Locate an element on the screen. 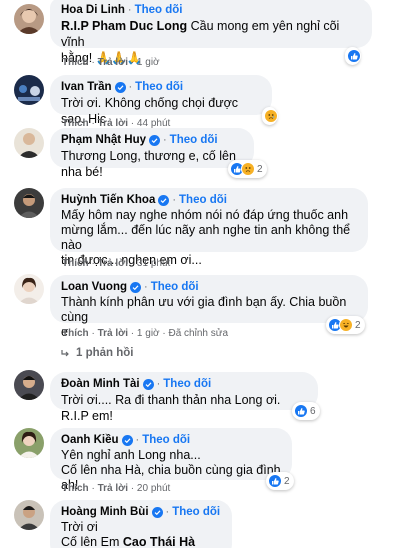  commenter-name: Oanh Kiều is located at coordinates (90, 440).